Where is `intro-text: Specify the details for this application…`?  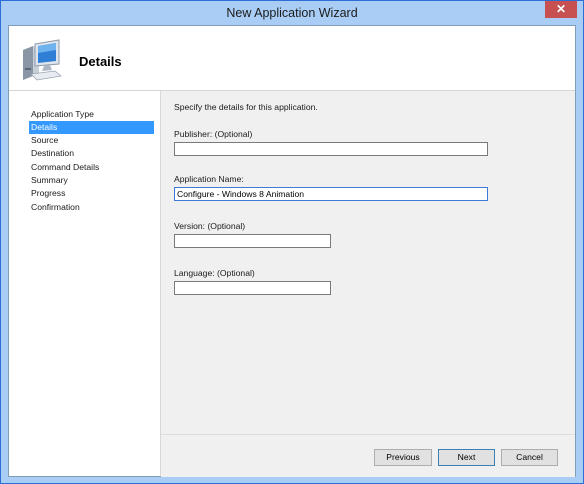 intro-text: Specify the details for this application… is located at coordinates (246, 107).